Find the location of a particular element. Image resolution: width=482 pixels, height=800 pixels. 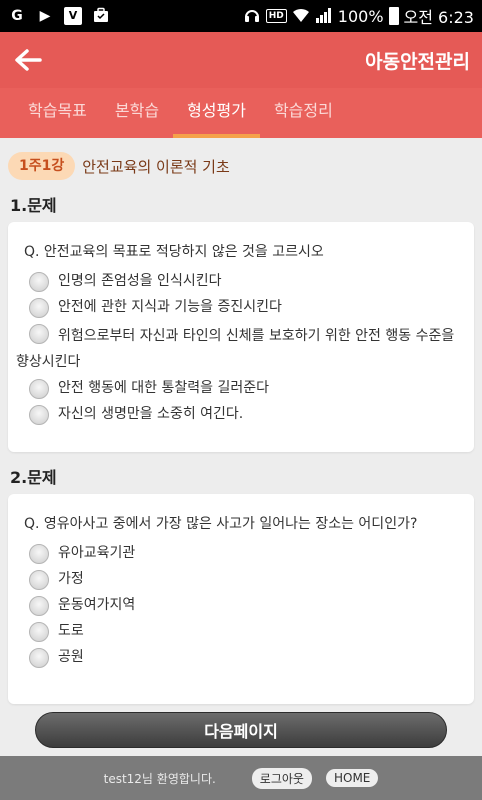

battery-icon is located at coordinates (393, 16).